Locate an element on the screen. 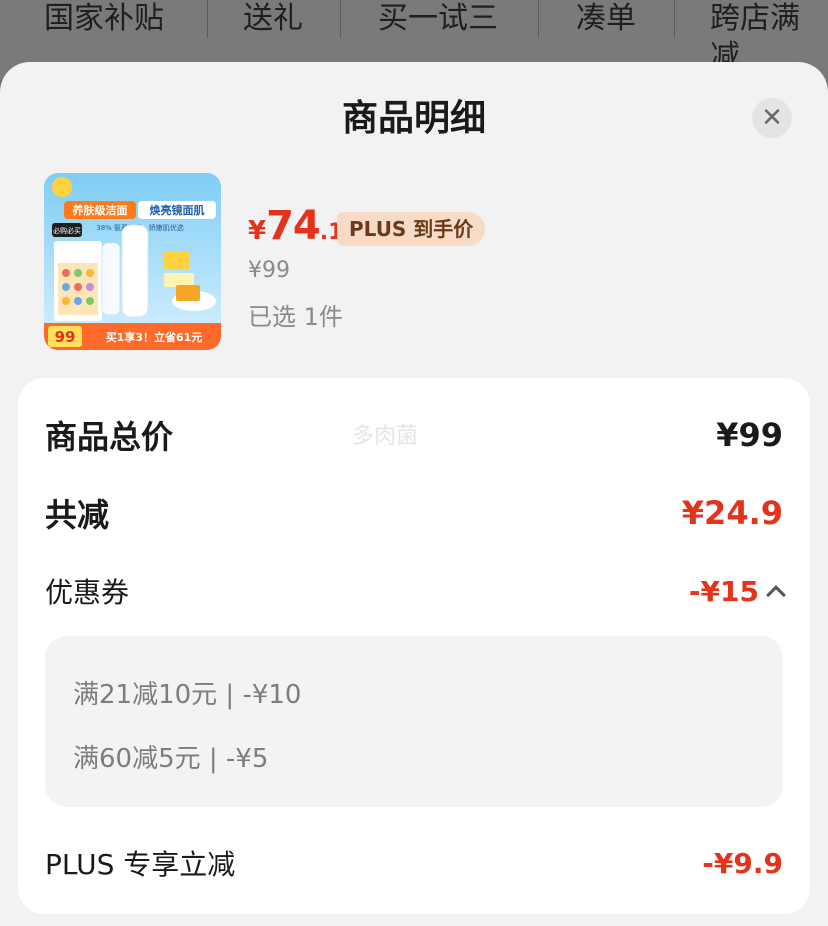 The image size is (828, 926). coupon-value-group: -¥15 is located at coordinates (737, 591).